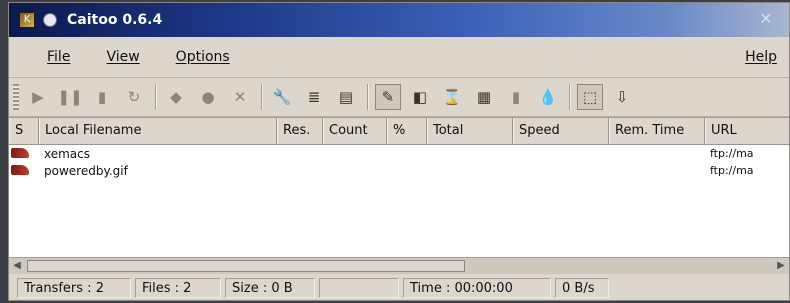  I want to click on filename-cell: xemacs, so click(67, 153).